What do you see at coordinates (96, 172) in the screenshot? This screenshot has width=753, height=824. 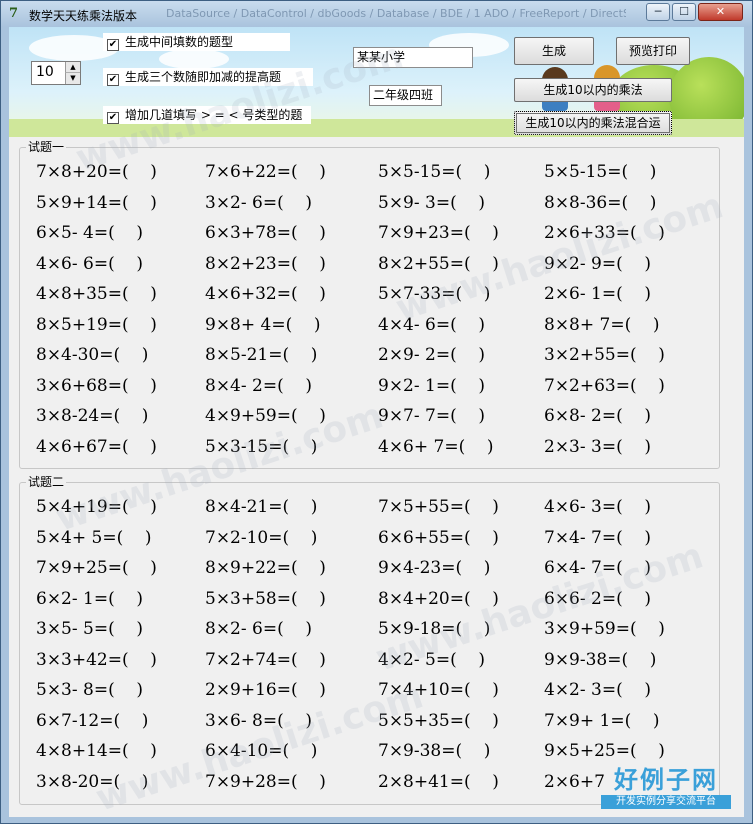 I see `problem-item: 7×8+20=( )` at bounding box center [96, 172].